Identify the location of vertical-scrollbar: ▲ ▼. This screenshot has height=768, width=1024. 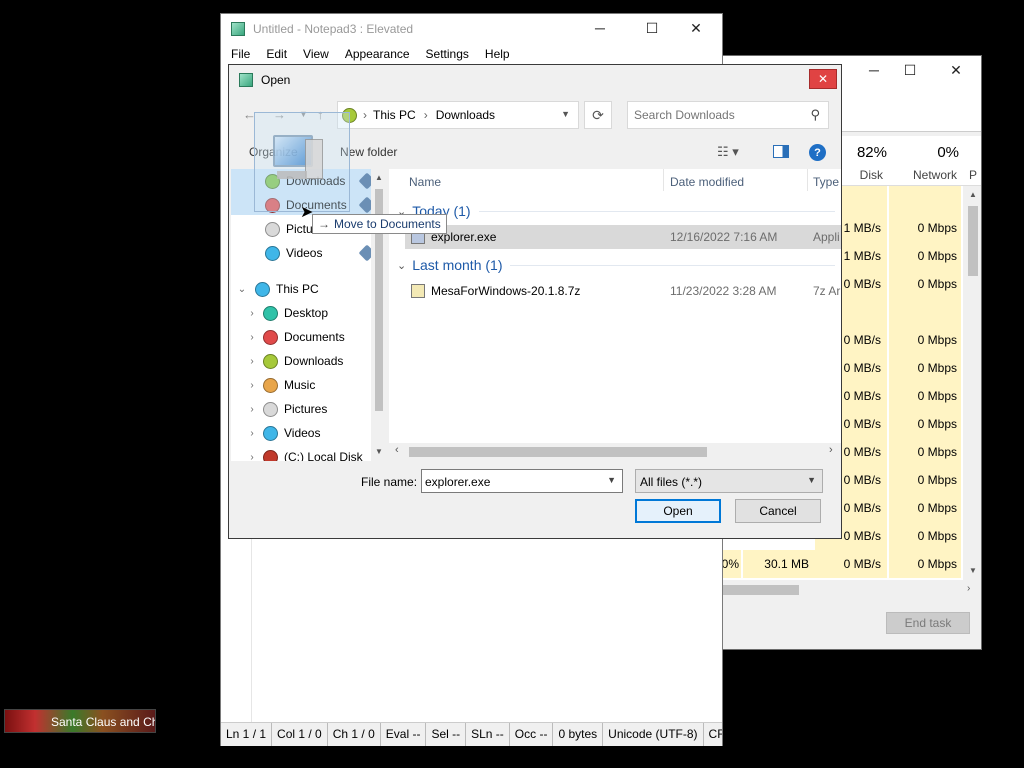
(973, 383).